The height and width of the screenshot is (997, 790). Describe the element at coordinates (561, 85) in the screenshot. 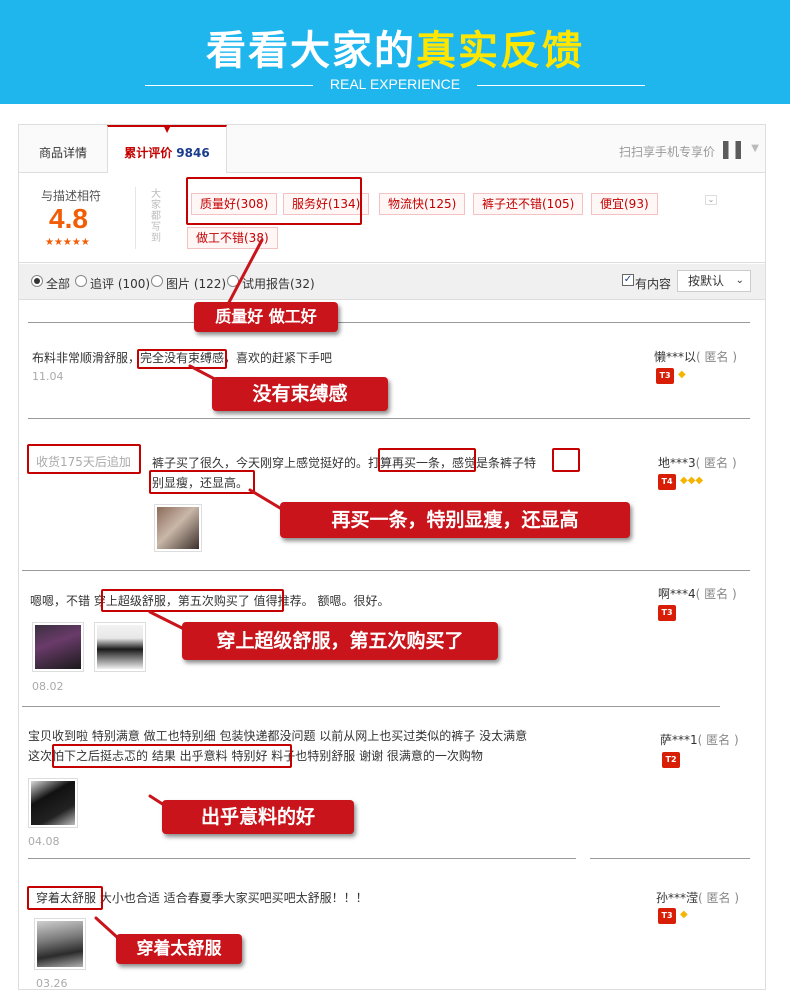

I see `subtitle-divider-right` at that location.